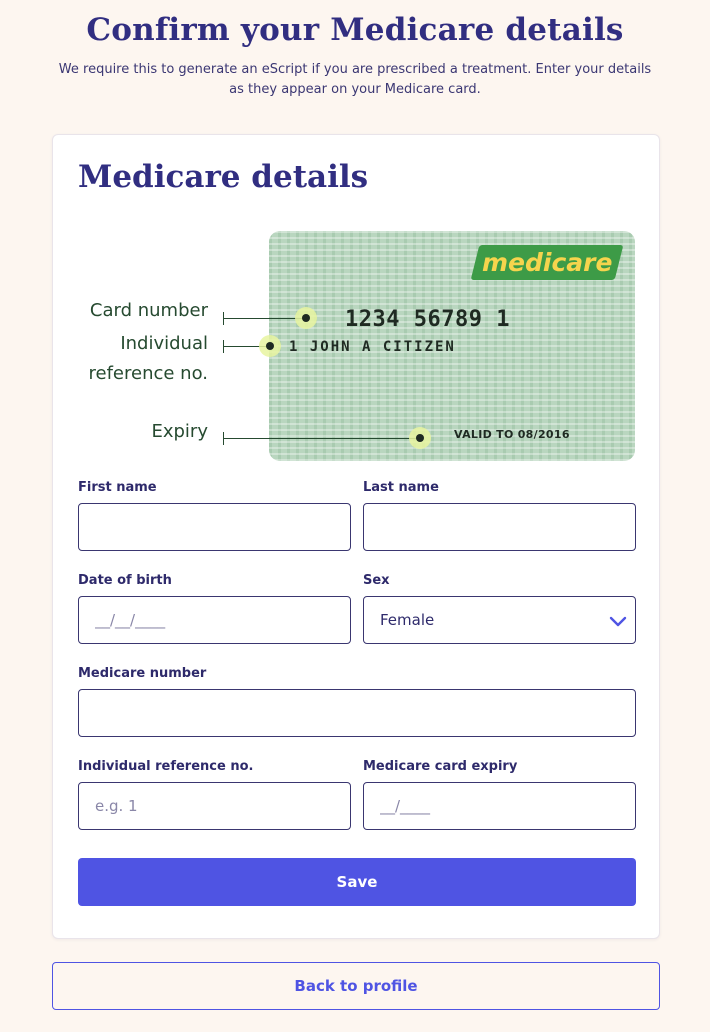  What do you see at coordinates (164, 343) in the screenshot?
I see `label-irn-line1: Individual` at bounding box center [164, 343].